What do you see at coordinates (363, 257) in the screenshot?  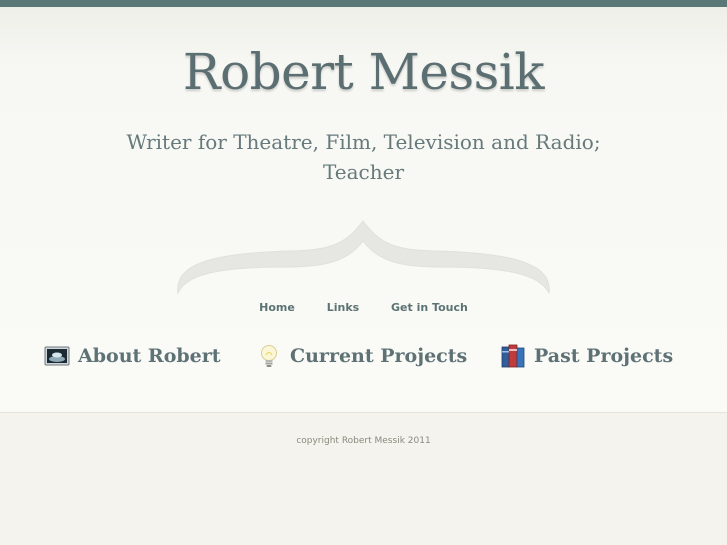 I see `decorative-flourish` at bounding box center [363, 257].